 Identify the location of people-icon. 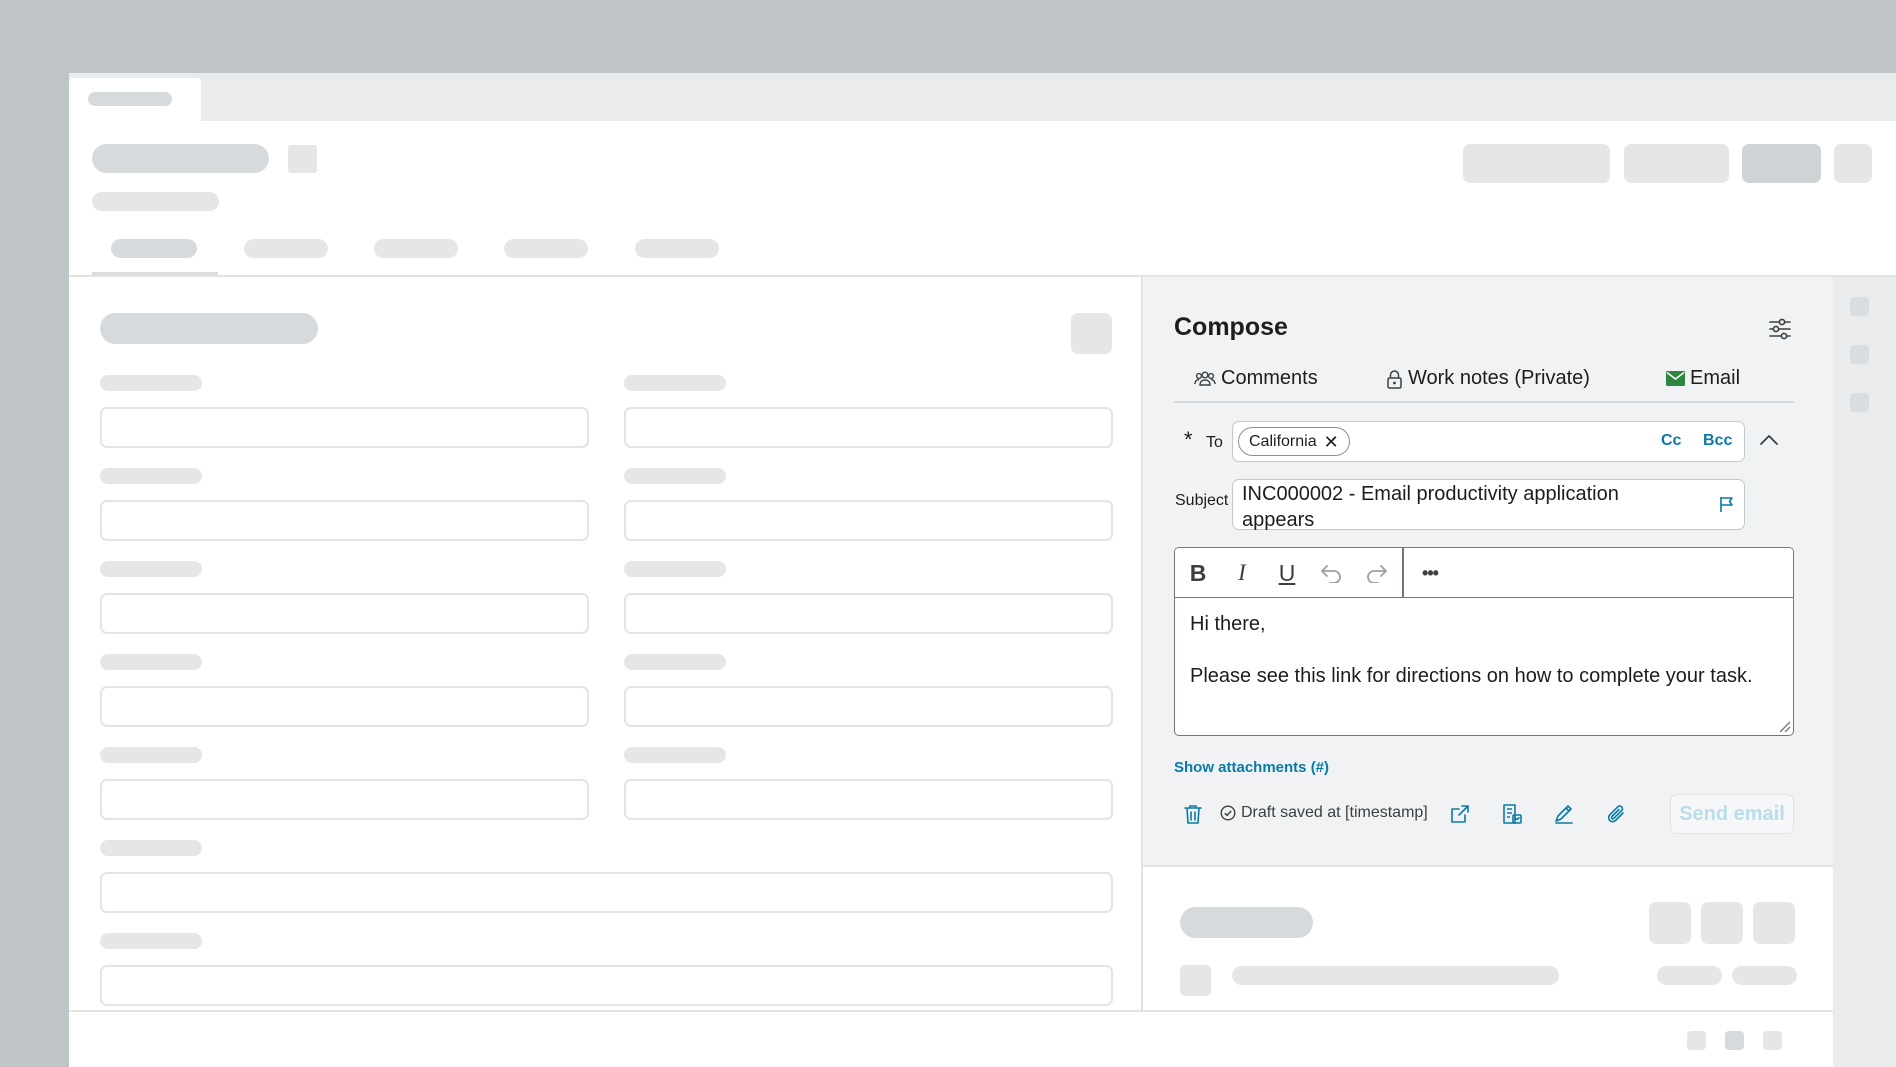
(1205, 378).